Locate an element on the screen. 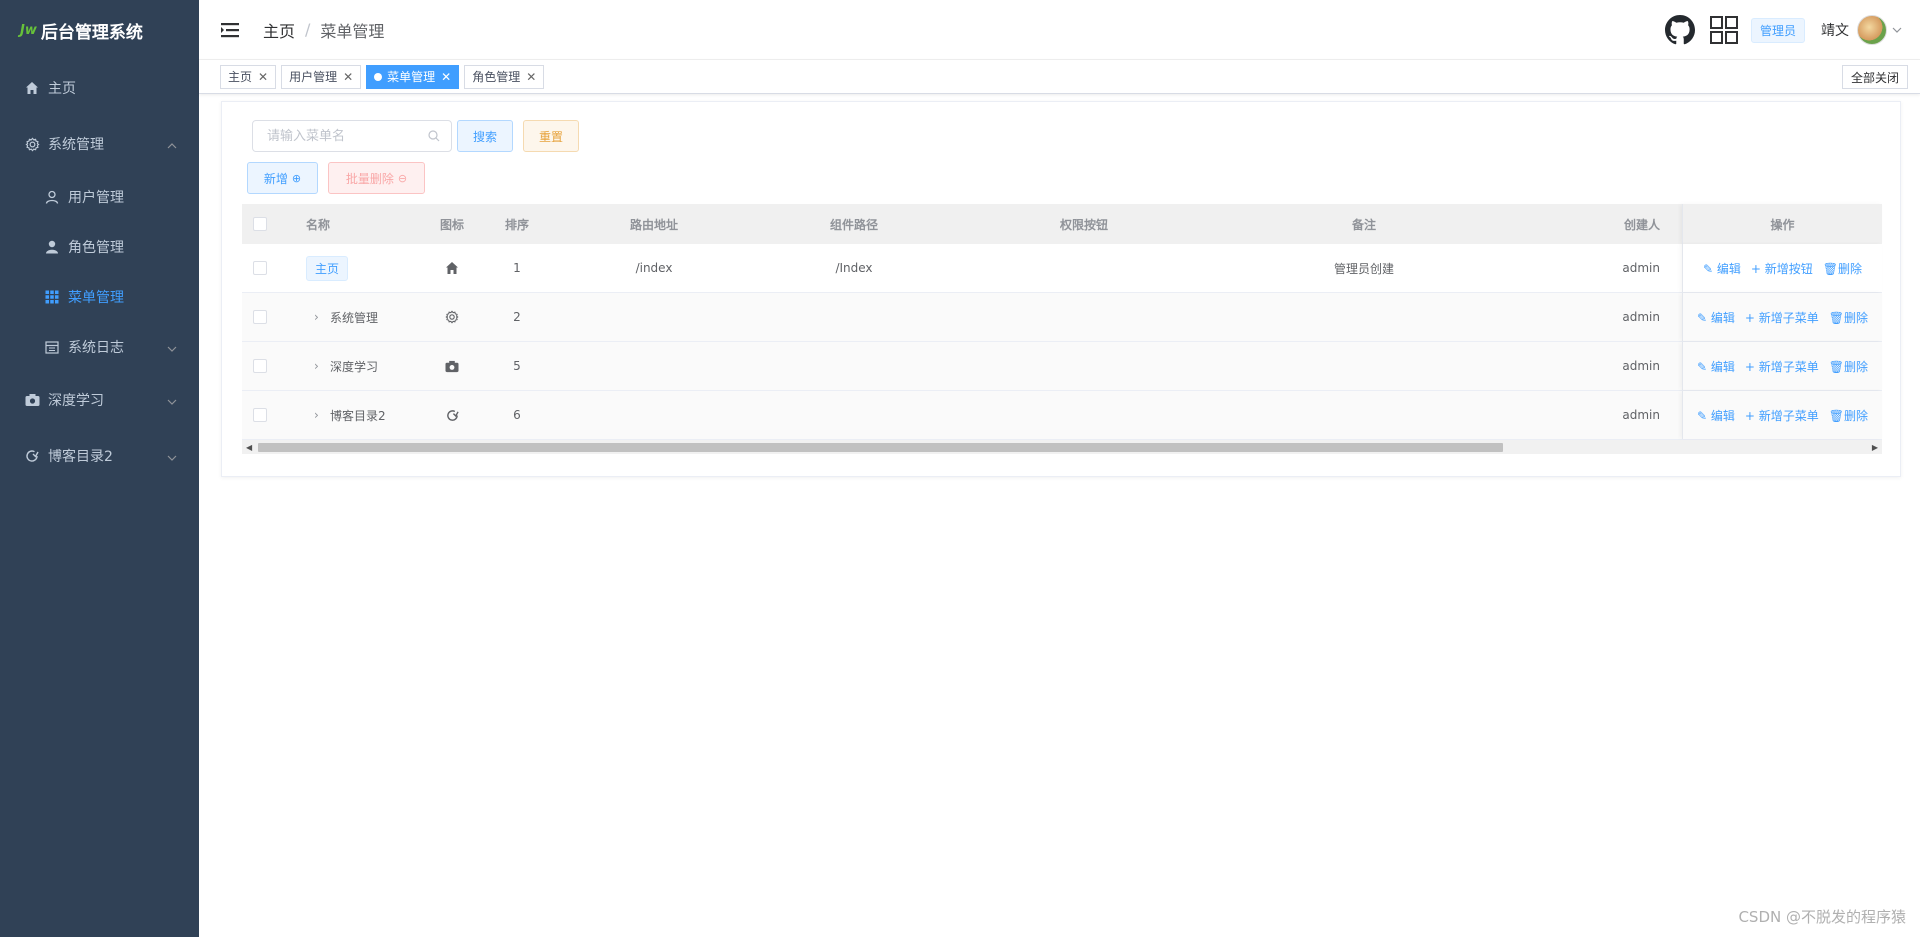 Image resolution: width=1920 pixels, height=937 pixels. sidebar-item-home: 主页 is located at coordinates (99, 88).